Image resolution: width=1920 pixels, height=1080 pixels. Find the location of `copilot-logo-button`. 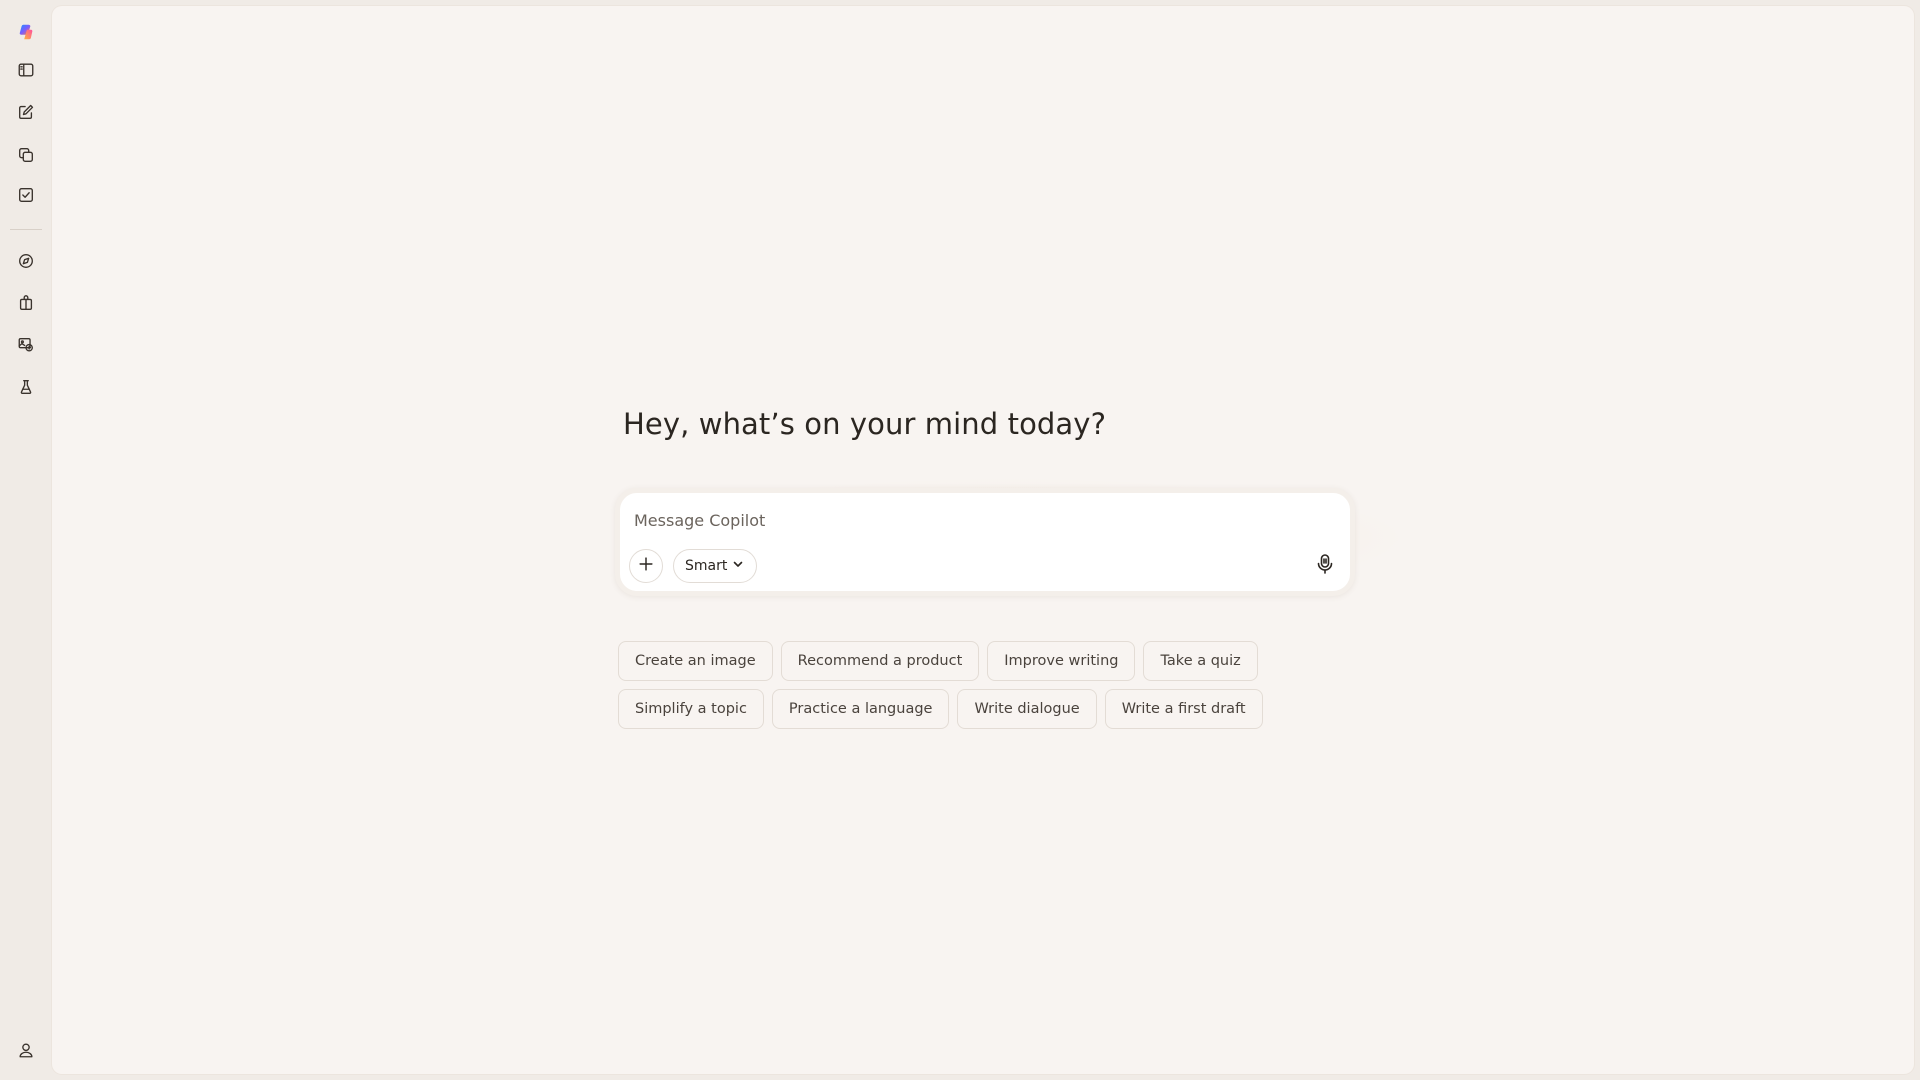

copilot-logo-button is located at coordinates (26, 34).